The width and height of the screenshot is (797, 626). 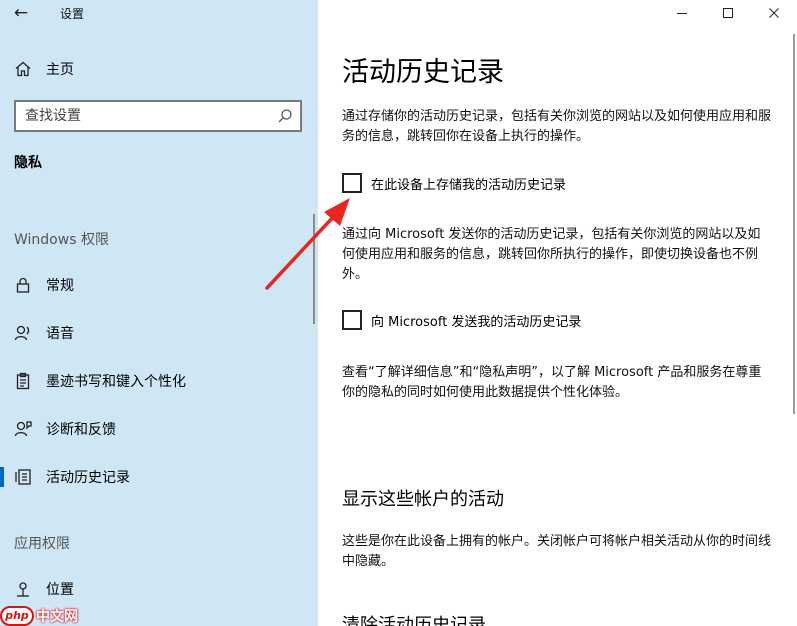 I want to click on sidebar-item-label: 墨迹书写和键入个性化, so click(x=116, y=382).